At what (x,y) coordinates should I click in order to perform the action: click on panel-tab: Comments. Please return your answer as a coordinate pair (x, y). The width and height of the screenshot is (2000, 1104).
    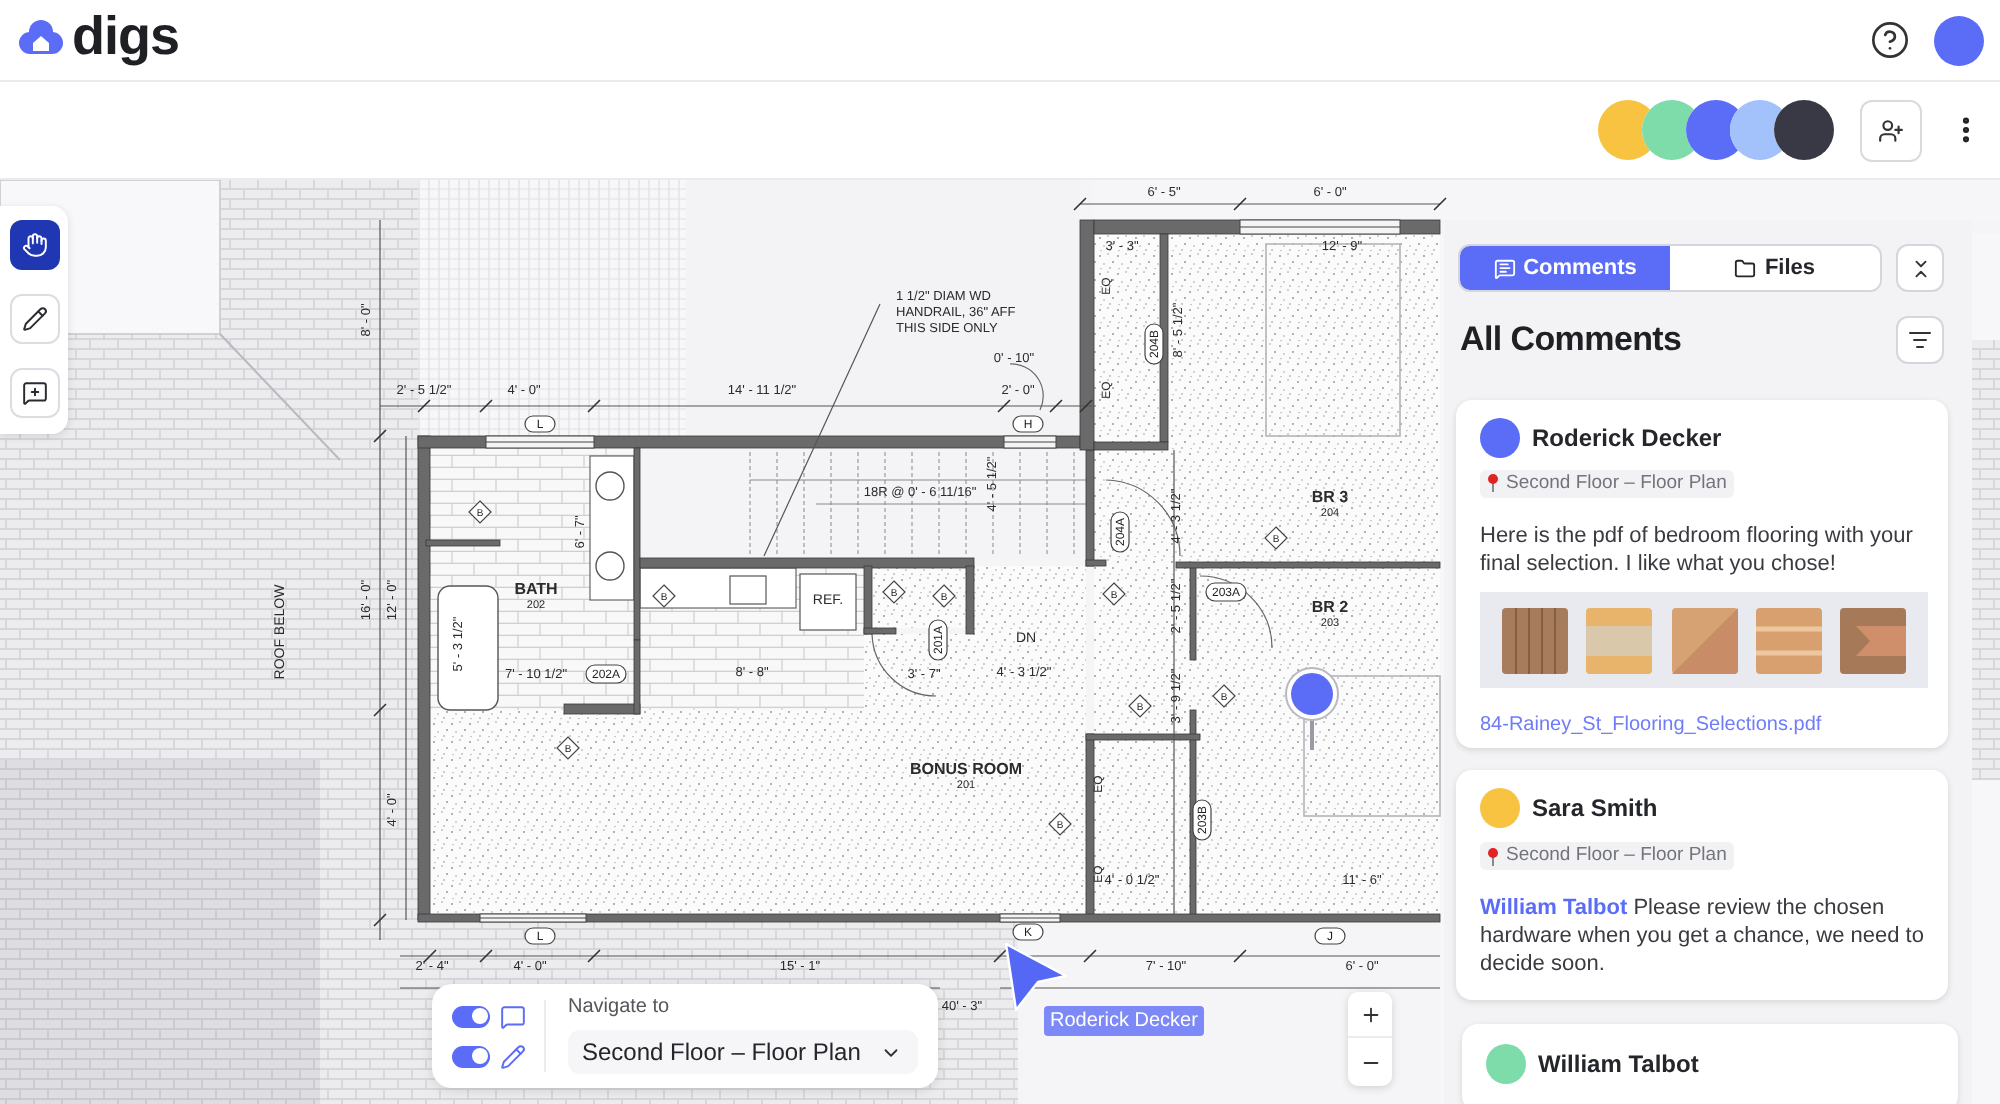
    Looking at the image, I should click on (1565, 268).